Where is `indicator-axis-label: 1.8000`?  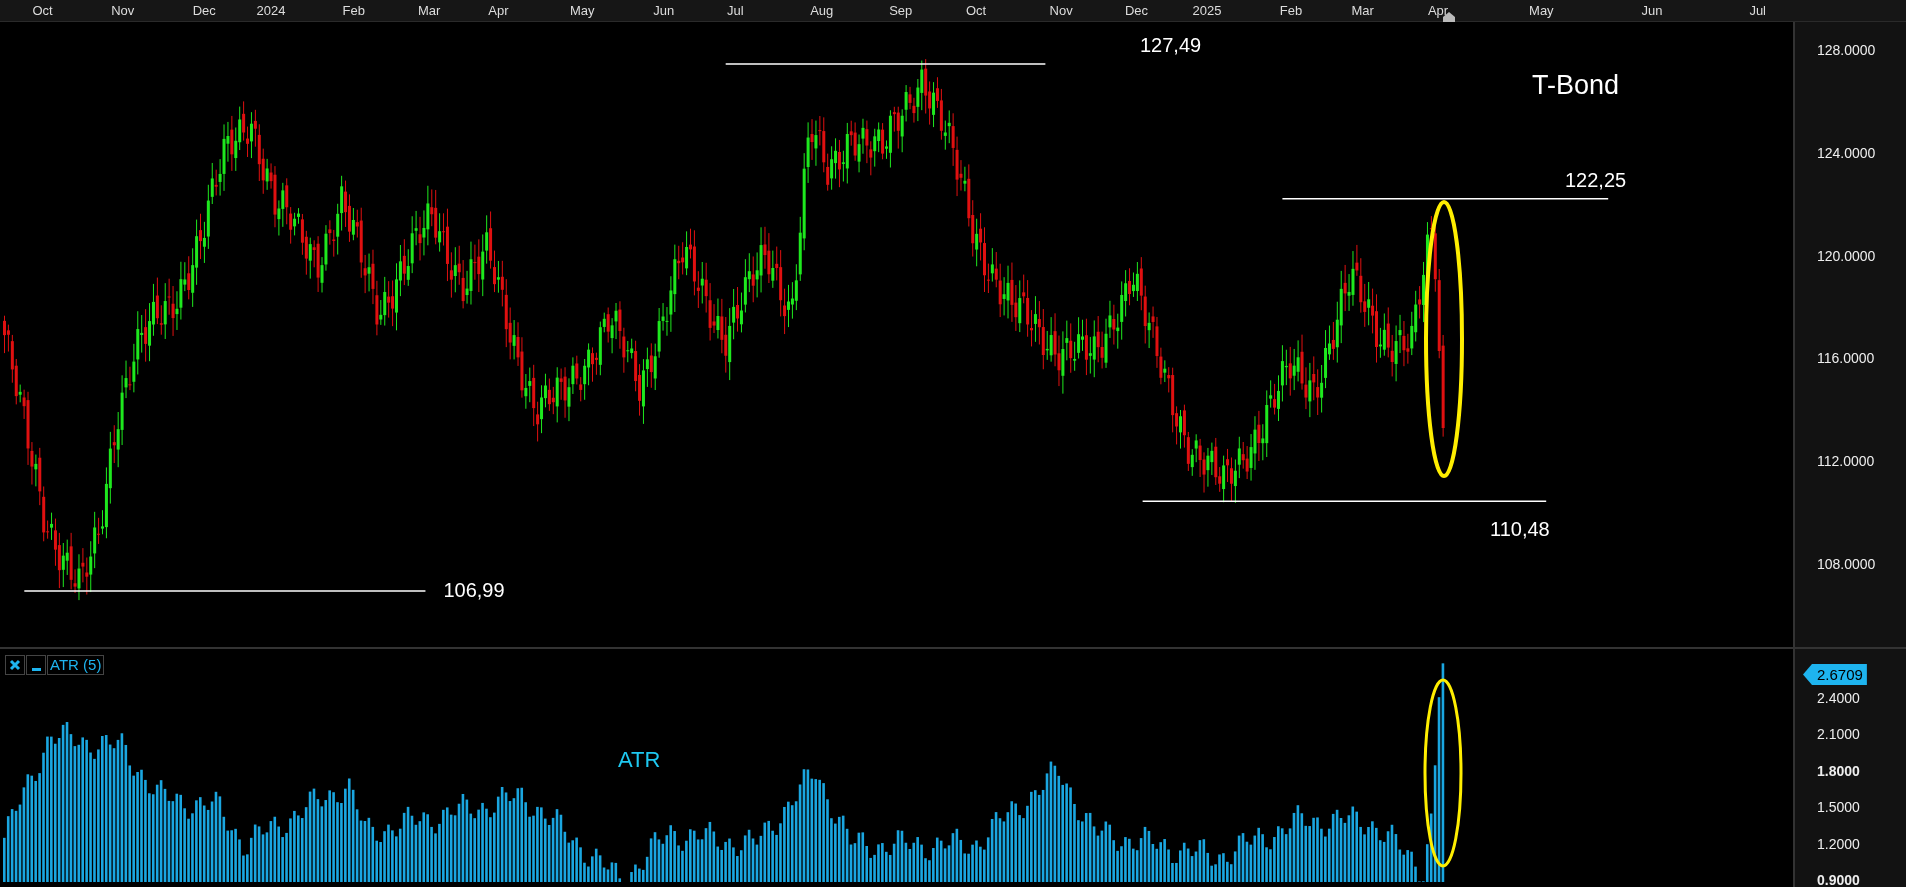 indicator-axis-label: 1.8000 is located at coordinates (1838, 770).